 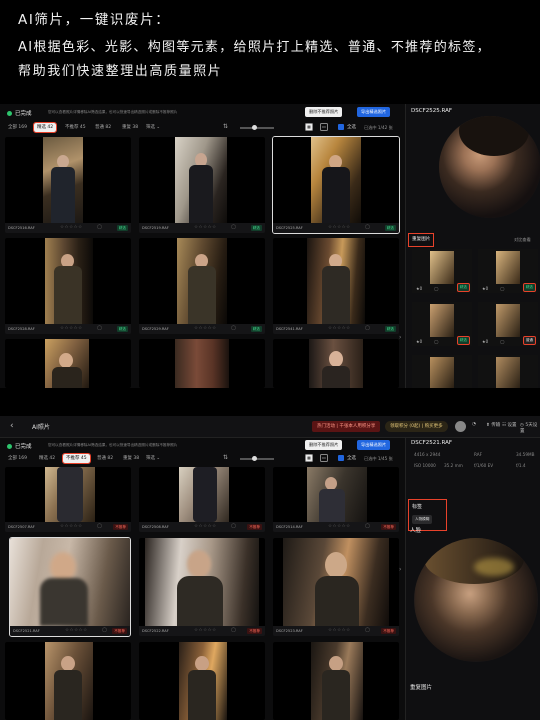 What do you see at coordinates (336, 587) in the screenshot?
I see `photo-card: DSCF2523.RAF ☆☆☆☆☆ ◯ 不推荐` at bounding box center [336, 587].